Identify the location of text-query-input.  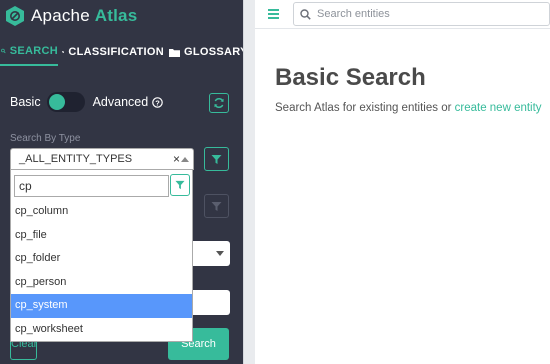
(211, 302).